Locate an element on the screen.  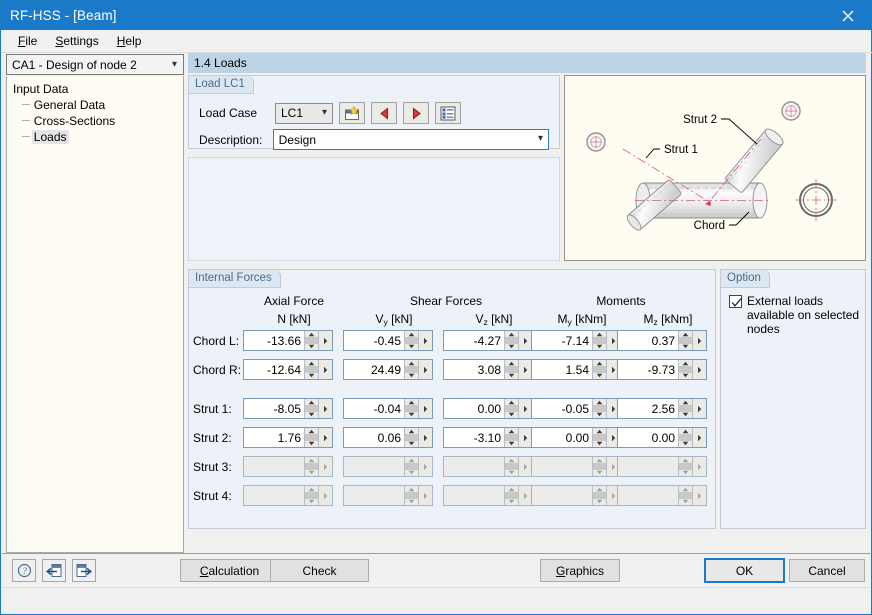
force-input-r1-c3: 1.54 is located at coordinates (576, 369).